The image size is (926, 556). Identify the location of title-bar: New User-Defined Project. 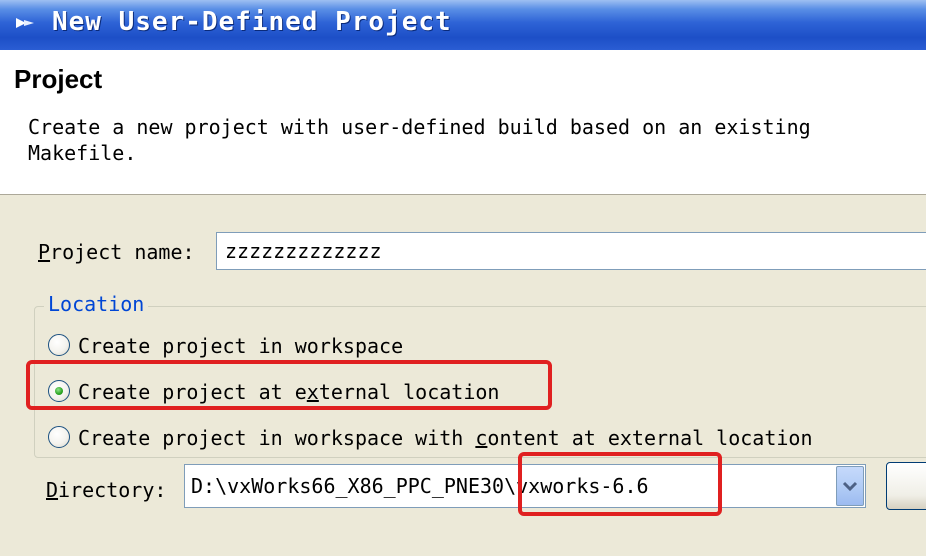
(463, 25).